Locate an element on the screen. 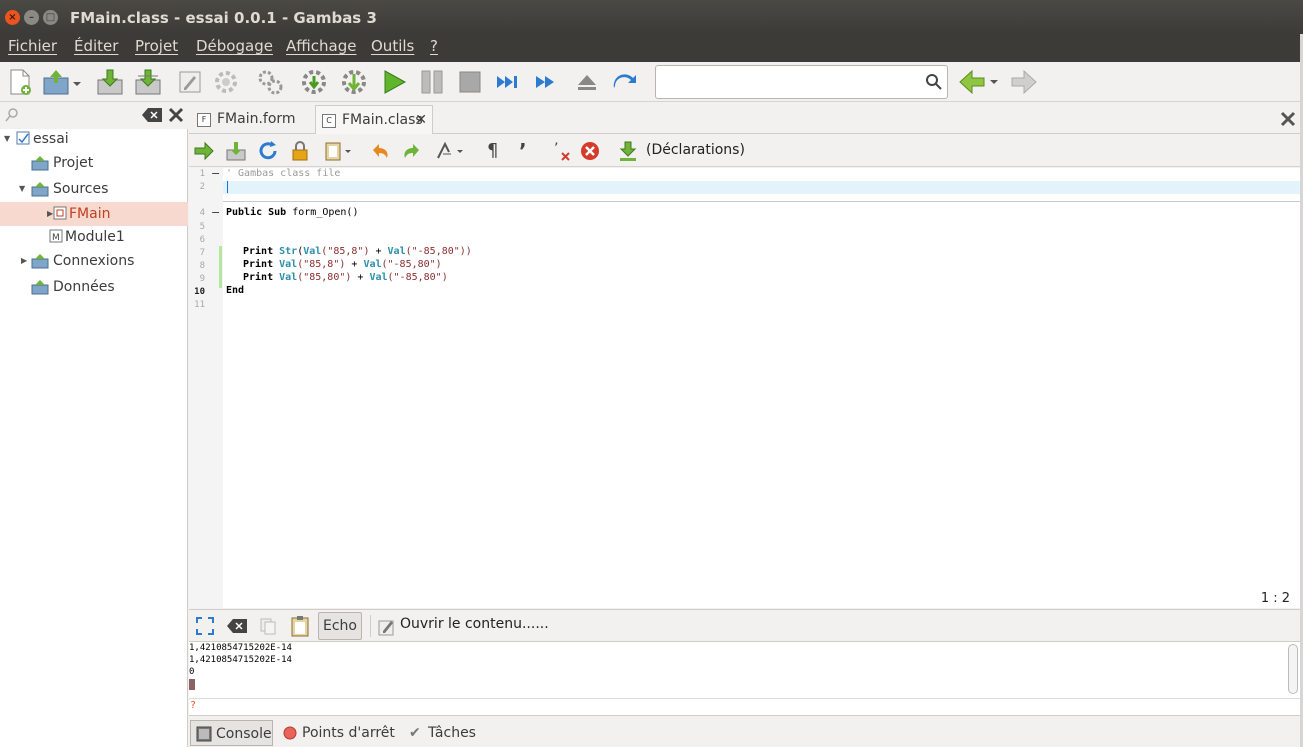 The height and width of the screenshot is (747, 1303). tab-fmain-form: F FMain.form is located at coordinates (252, 119).